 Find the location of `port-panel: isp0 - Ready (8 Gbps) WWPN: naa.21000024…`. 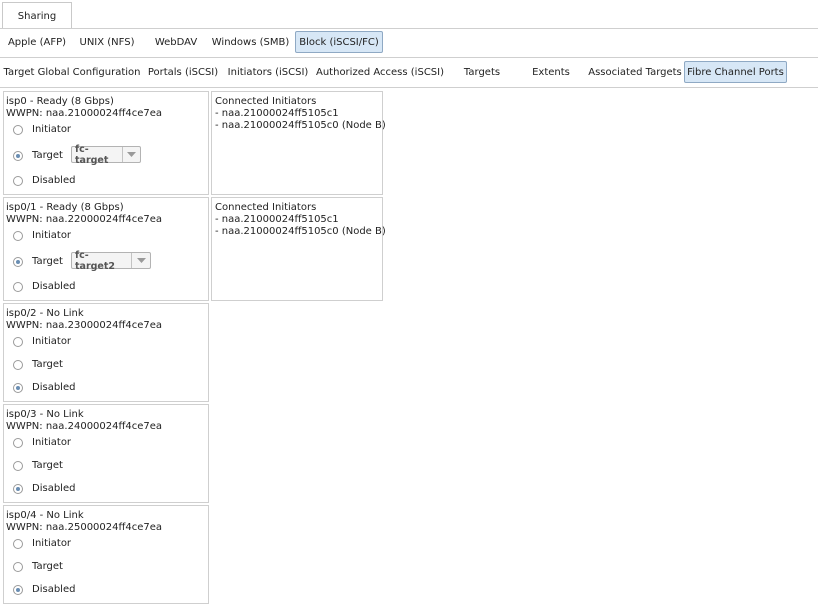

port-panel: isp0 - Ready (8 Gbps) WWPN: naa.21000024… is located at coordinates (106, 143).